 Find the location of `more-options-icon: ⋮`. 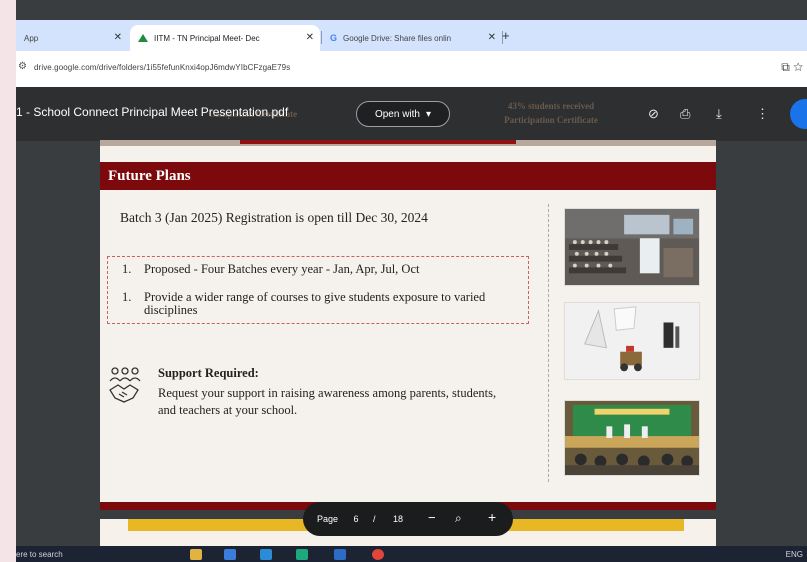

more-options-icon: ⋮ is located at coordinates (762, 114).